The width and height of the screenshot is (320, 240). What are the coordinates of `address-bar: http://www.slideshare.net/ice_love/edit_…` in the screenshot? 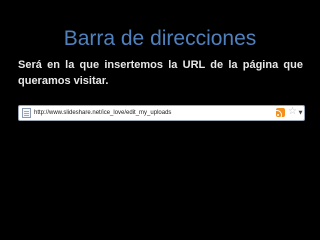 It's located at (161, 113).